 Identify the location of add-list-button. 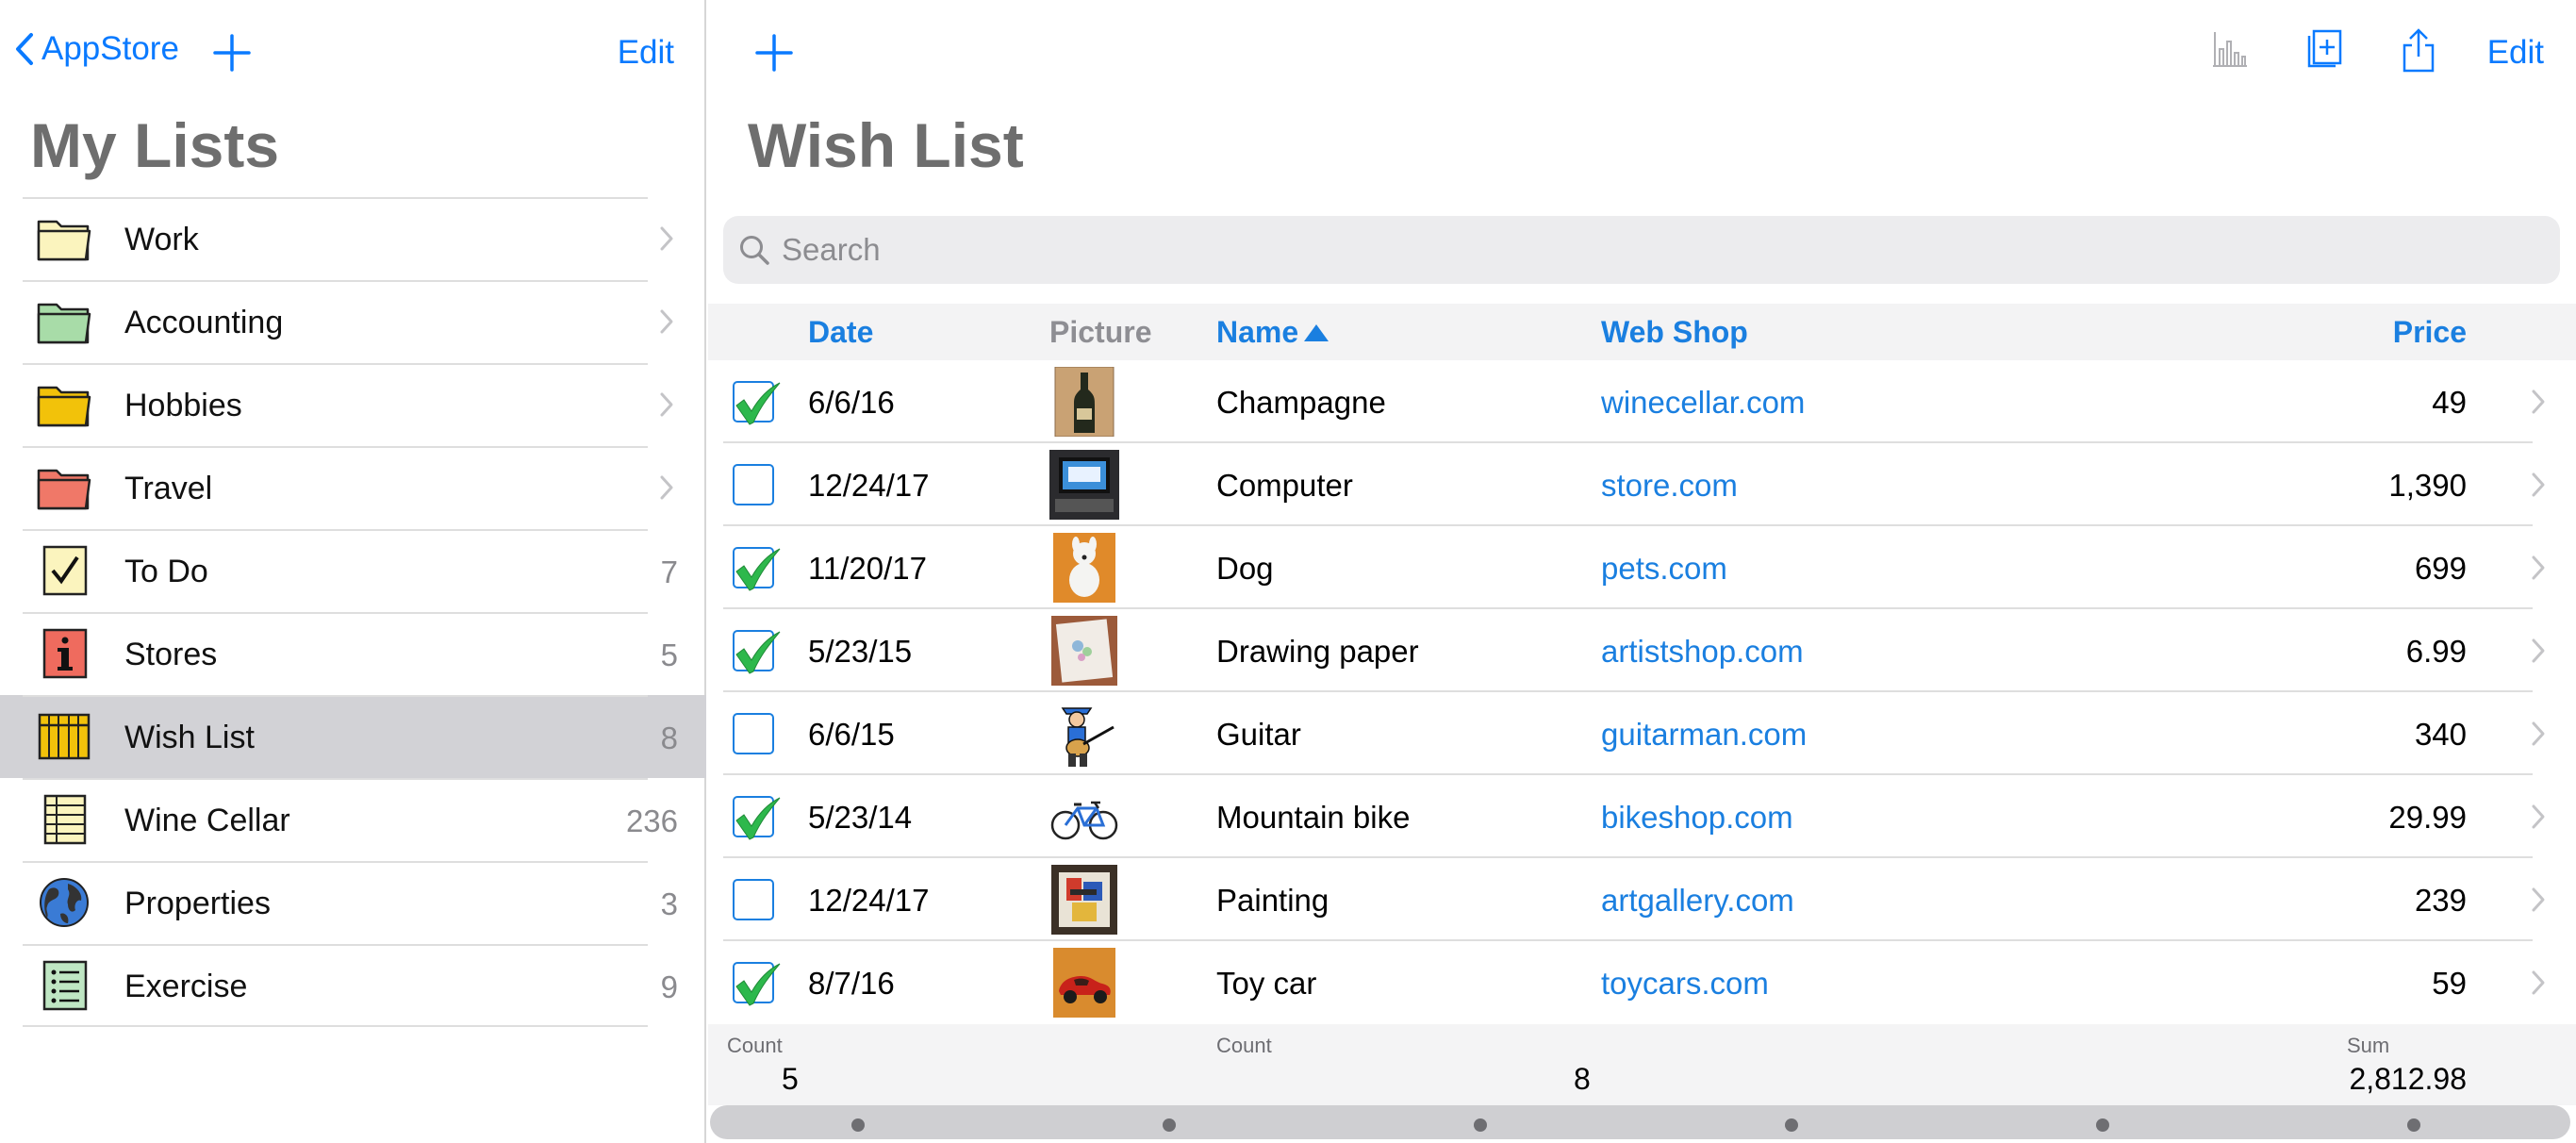
(232, 55).